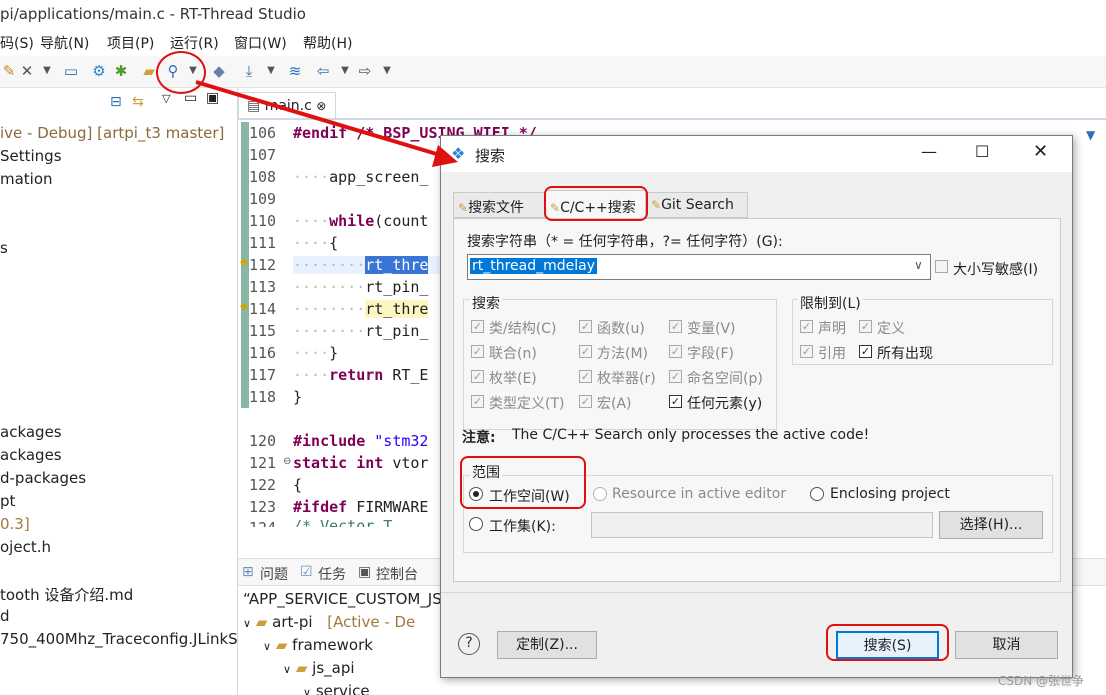 This screenshot has height=695, width=1106. Describe the element at coordinates (596, 203) in the screenshot. I see `annotation-box-c-cpp-tab` at that location.